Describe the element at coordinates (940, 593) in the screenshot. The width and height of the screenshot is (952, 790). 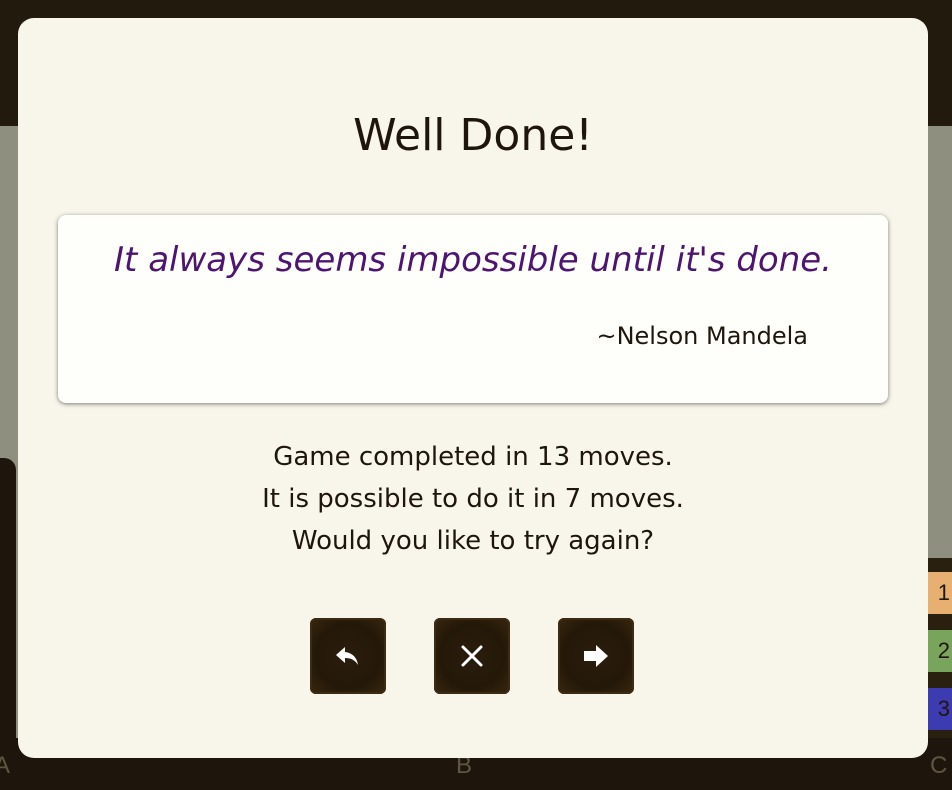
I see `row-label-1: 1` at that location.